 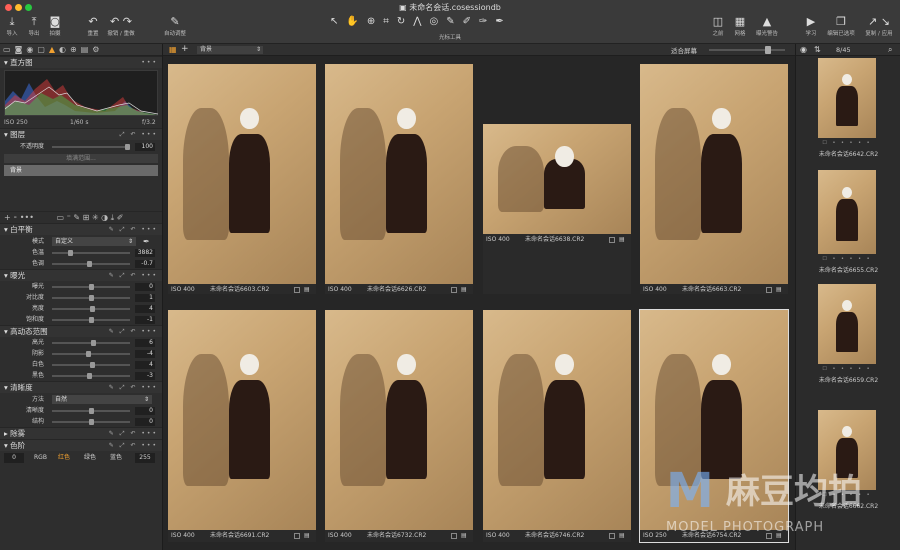 What do you see at coordinates (557, 209) in the screenshot?
I see `thumbnail: ISO 400 未命名会话6638.CR2 ▤` at bounding box center [557, 209].